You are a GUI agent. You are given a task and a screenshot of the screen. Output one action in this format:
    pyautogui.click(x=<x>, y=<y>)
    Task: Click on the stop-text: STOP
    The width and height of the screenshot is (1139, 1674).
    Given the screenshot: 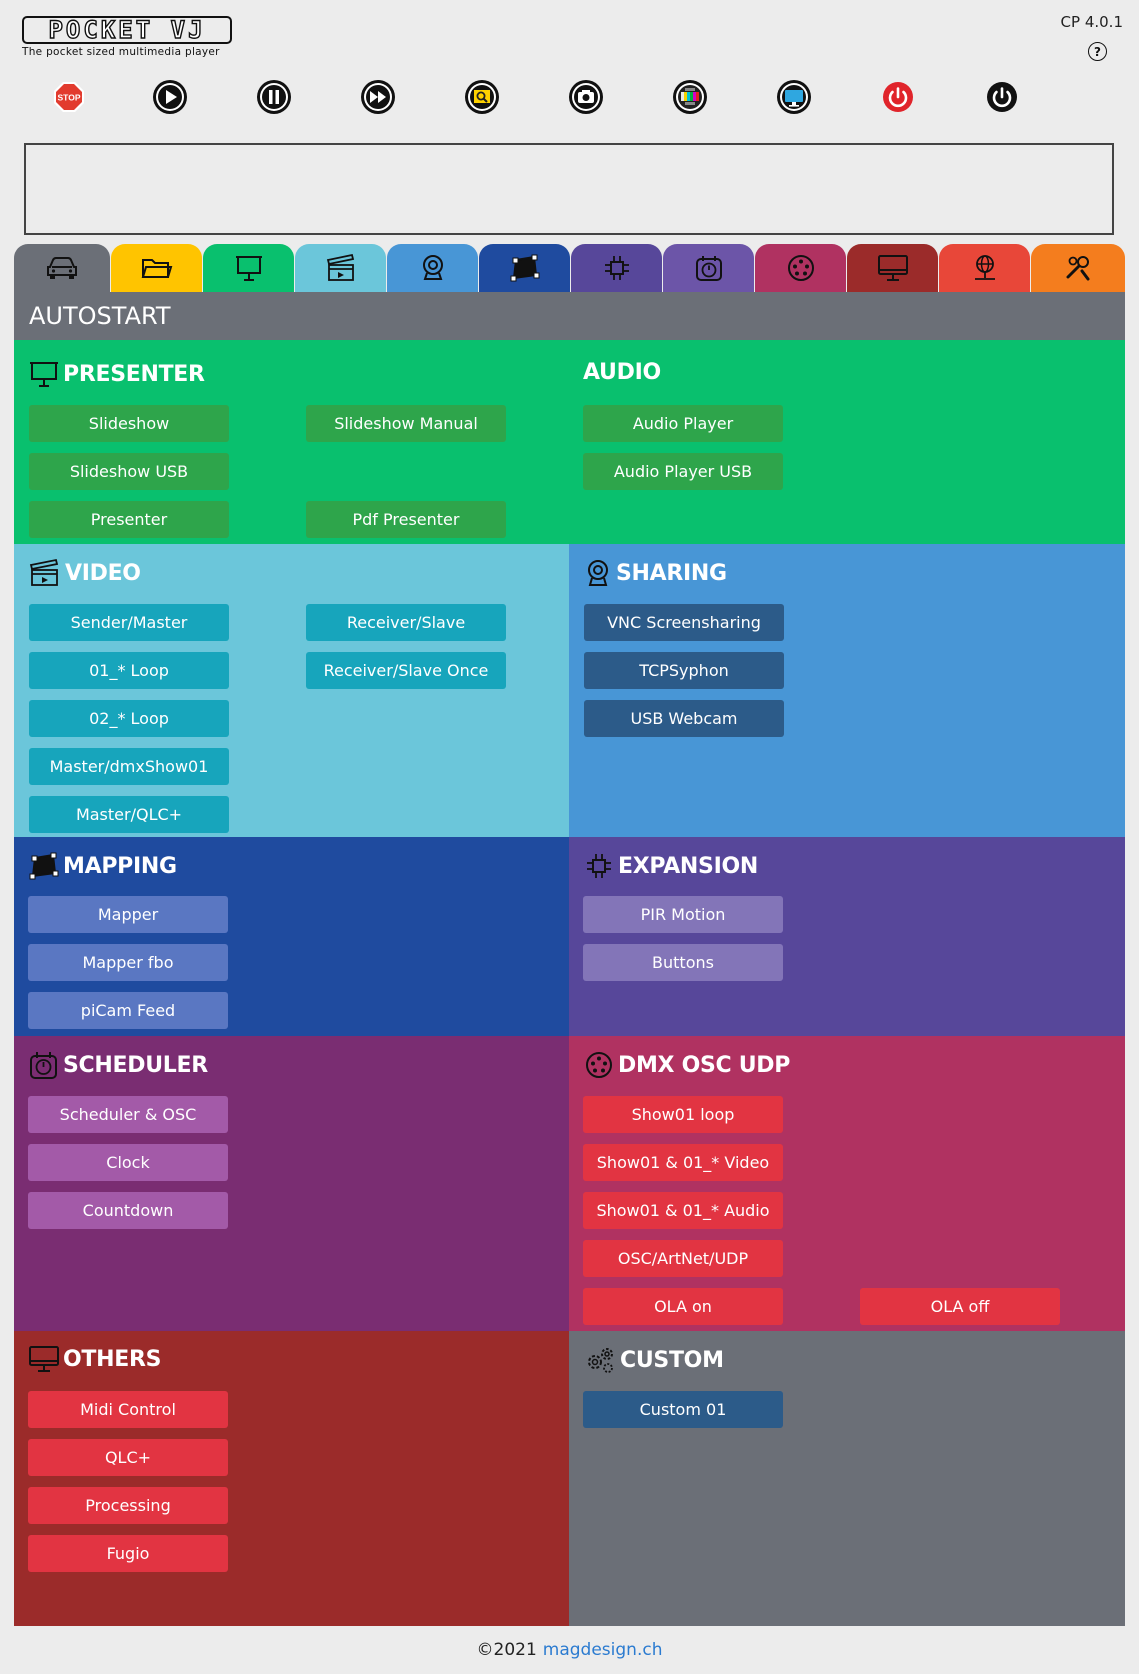 What is the action you would take?
    pyautogui.click(x=69, y=98)
    